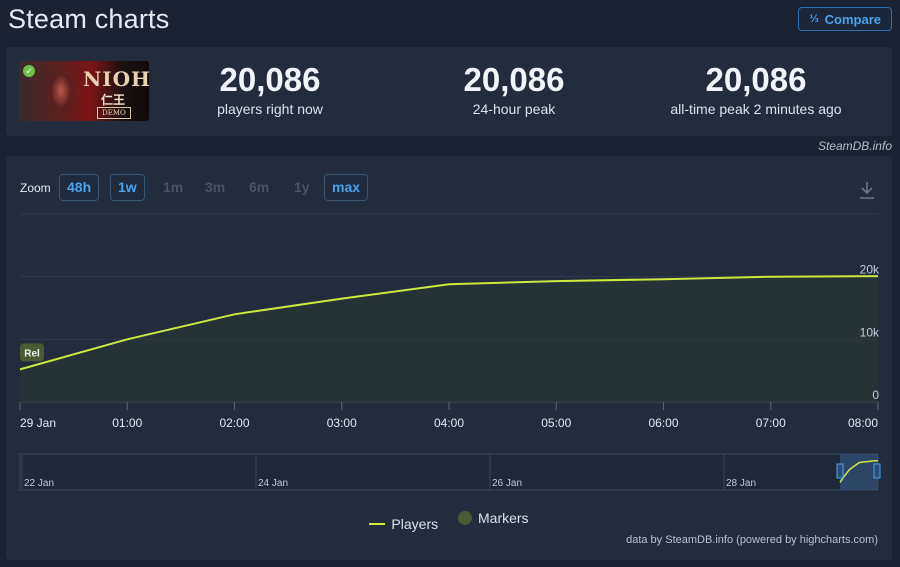  What do you see at coordinates (32, 353) in the screenshot?
I see `release-marker-label: Rel` at bounding box center [32, 353].